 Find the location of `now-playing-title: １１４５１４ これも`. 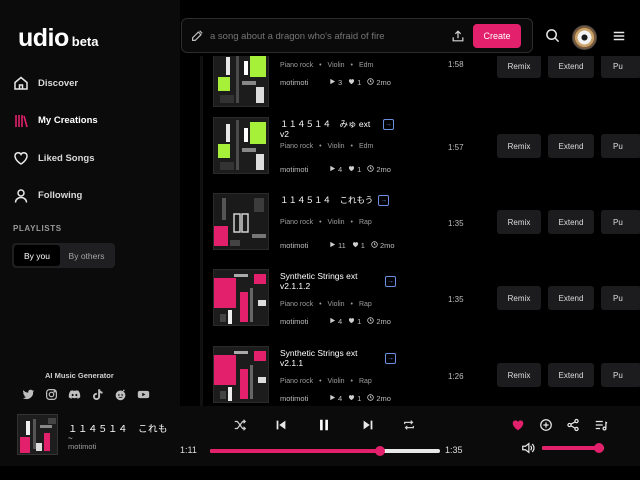

now-playing-title: １１４５１４ これも is located at coordinates (118, 428).